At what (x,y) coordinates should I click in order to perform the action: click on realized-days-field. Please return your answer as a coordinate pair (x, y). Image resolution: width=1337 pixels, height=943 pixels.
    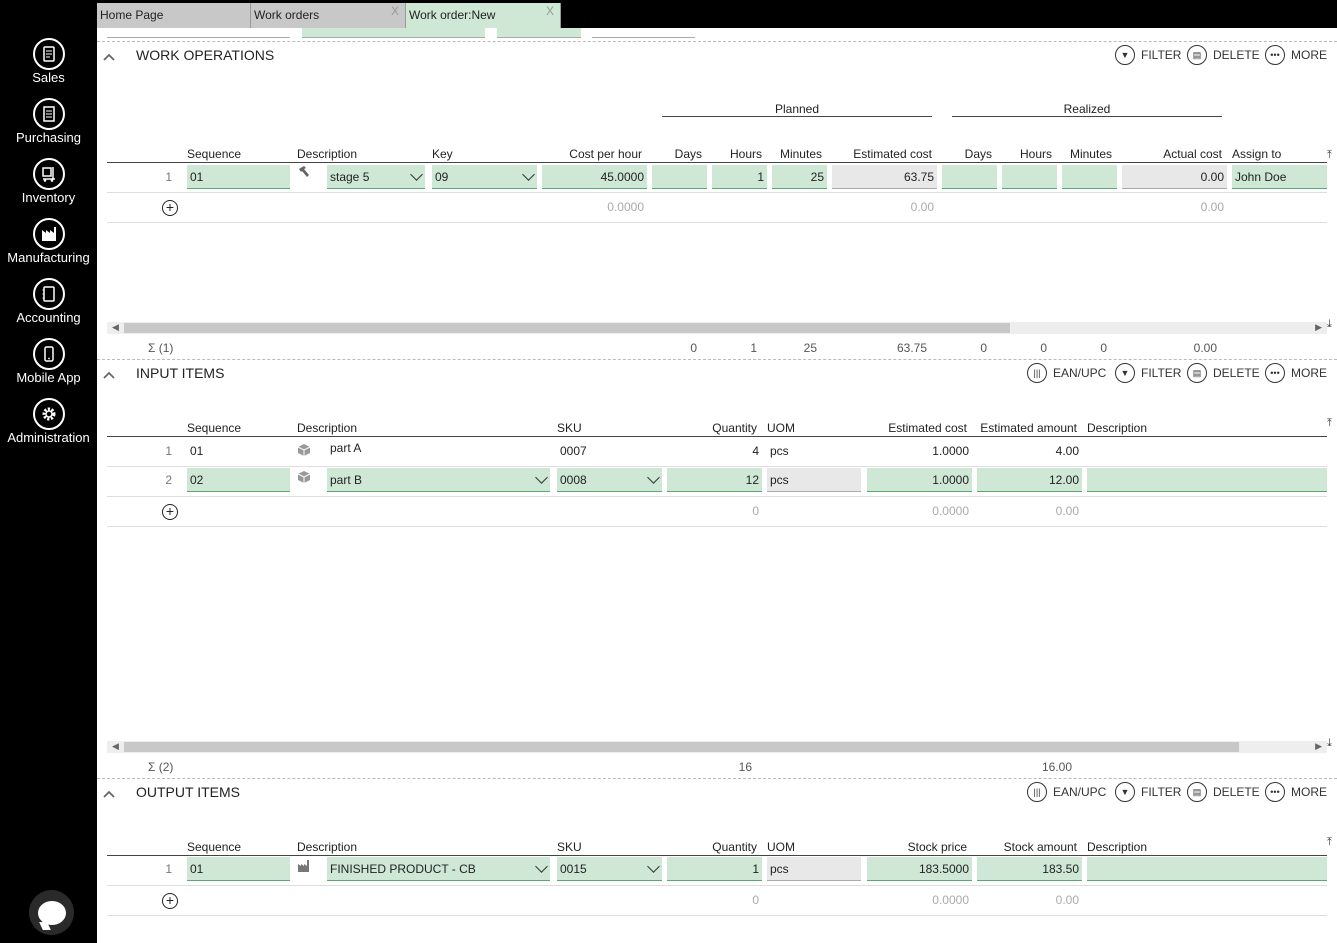
    Looking at the image, I should click on (969, 177).